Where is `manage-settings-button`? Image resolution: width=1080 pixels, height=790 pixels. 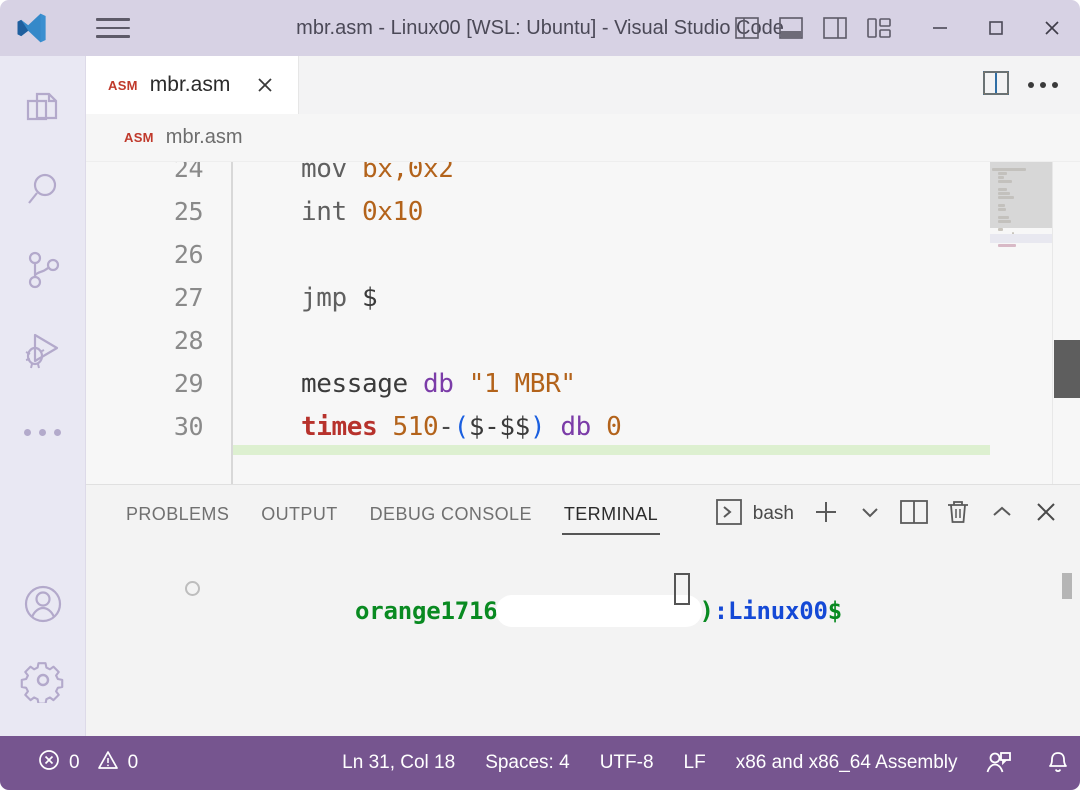
manage-settings-button is located at coordinates (43, 682).